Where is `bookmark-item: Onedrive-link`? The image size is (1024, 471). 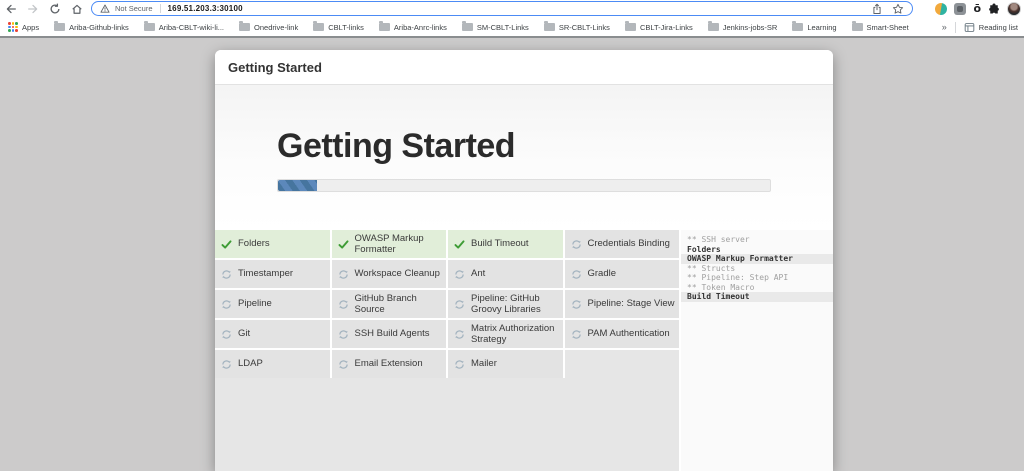 bookmark-item: Onedrive-link is located at coordinates (268, 26).